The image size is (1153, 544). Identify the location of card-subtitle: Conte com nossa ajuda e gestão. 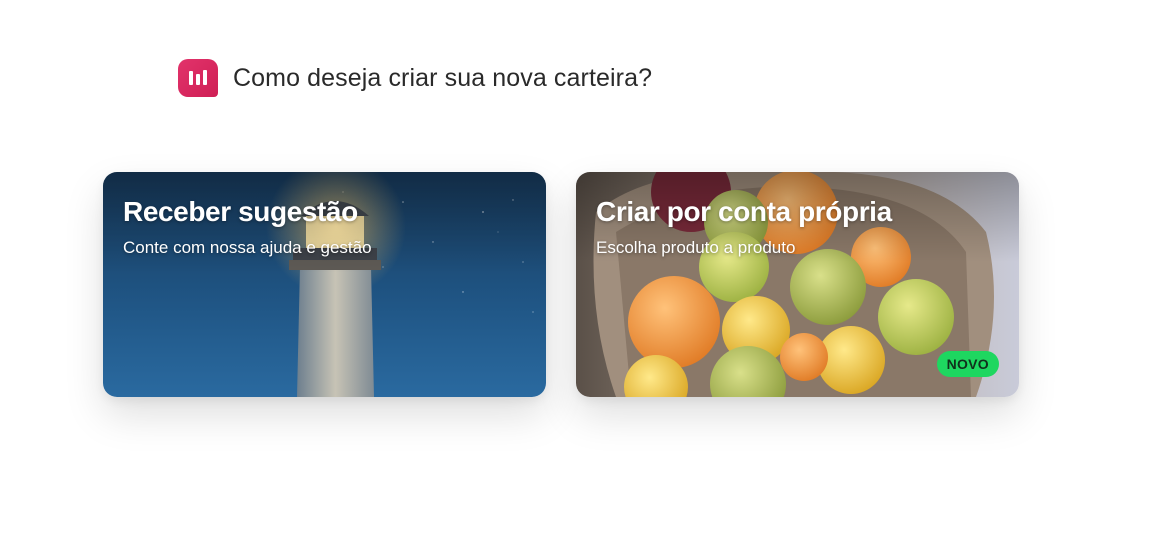
(247, 247).